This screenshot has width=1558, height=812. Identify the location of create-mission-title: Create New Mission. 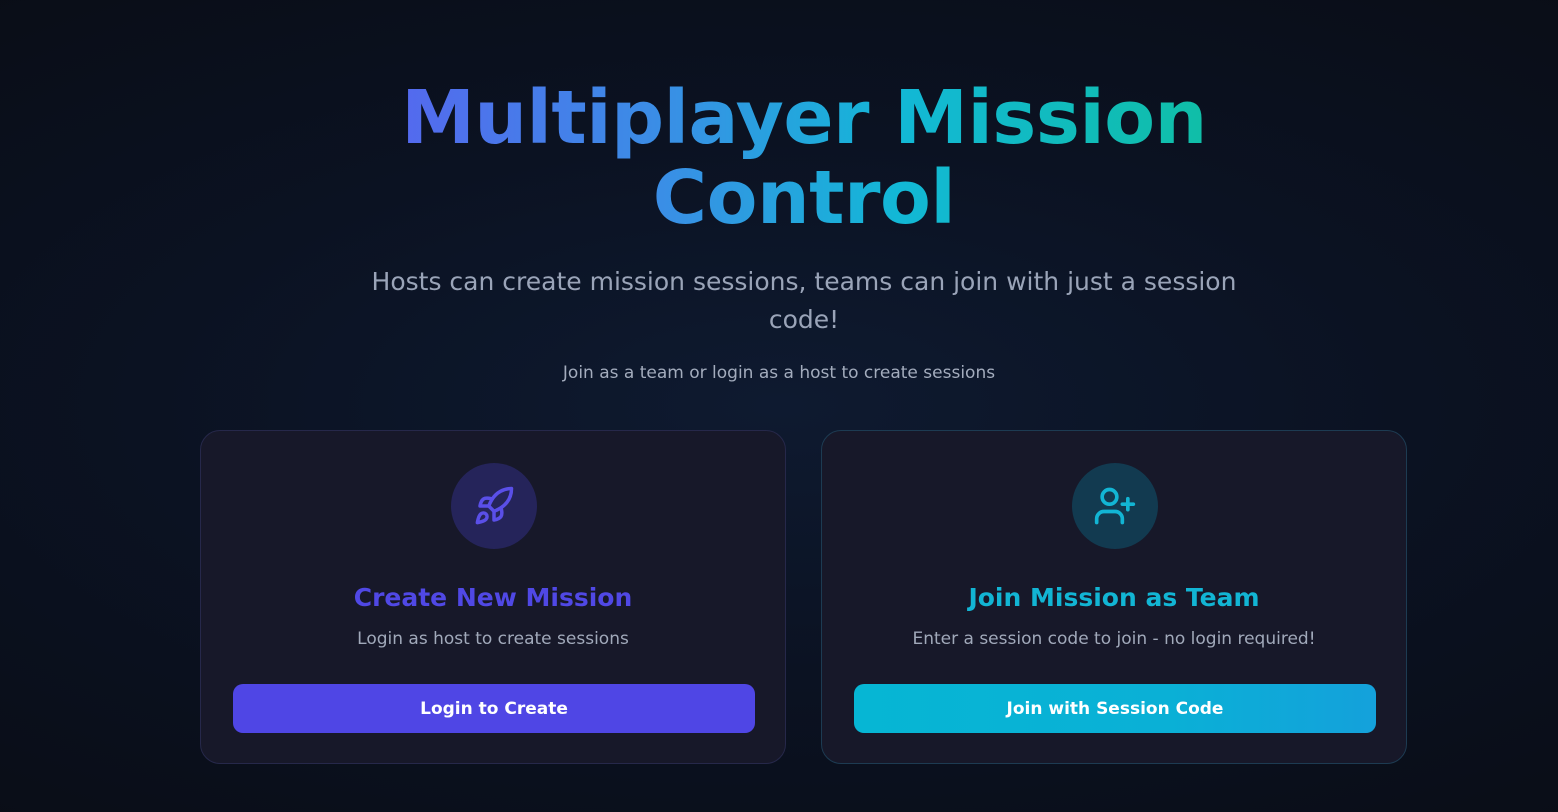
(493, 597).